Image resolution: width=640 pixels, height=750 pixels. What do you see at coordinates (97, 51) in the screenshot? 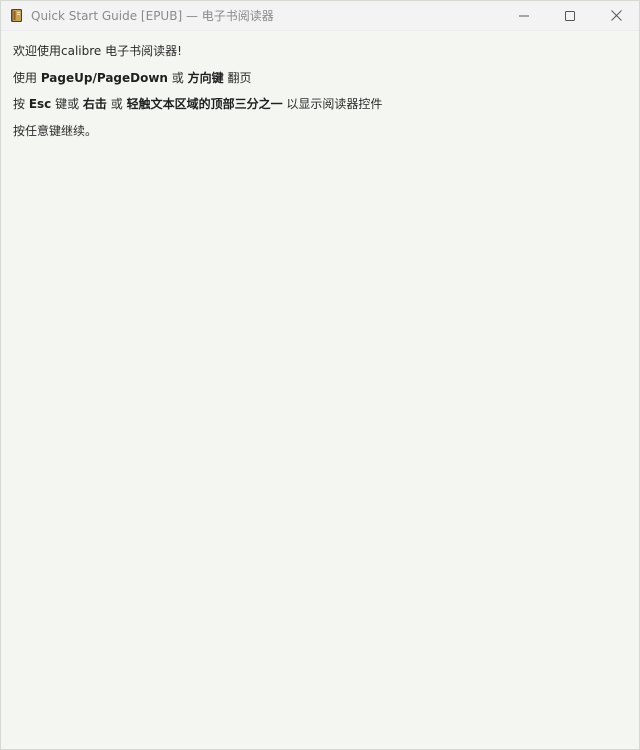
I see `welcome-line: 欢迎使用calibre 电子书阅读器!` at bounding box center [97, 51].